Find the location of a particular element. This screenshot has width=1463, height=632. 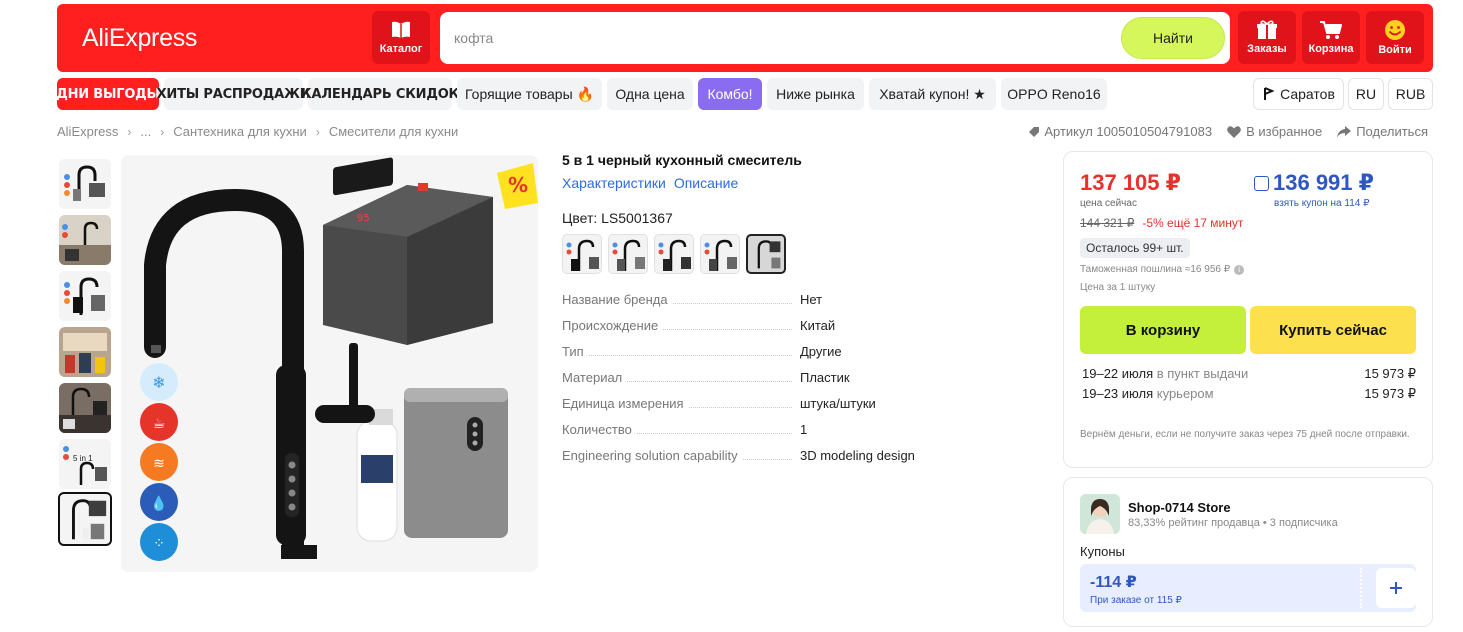

coupon-price: 136 991 ₽ is located at coordinates (1323, 182).